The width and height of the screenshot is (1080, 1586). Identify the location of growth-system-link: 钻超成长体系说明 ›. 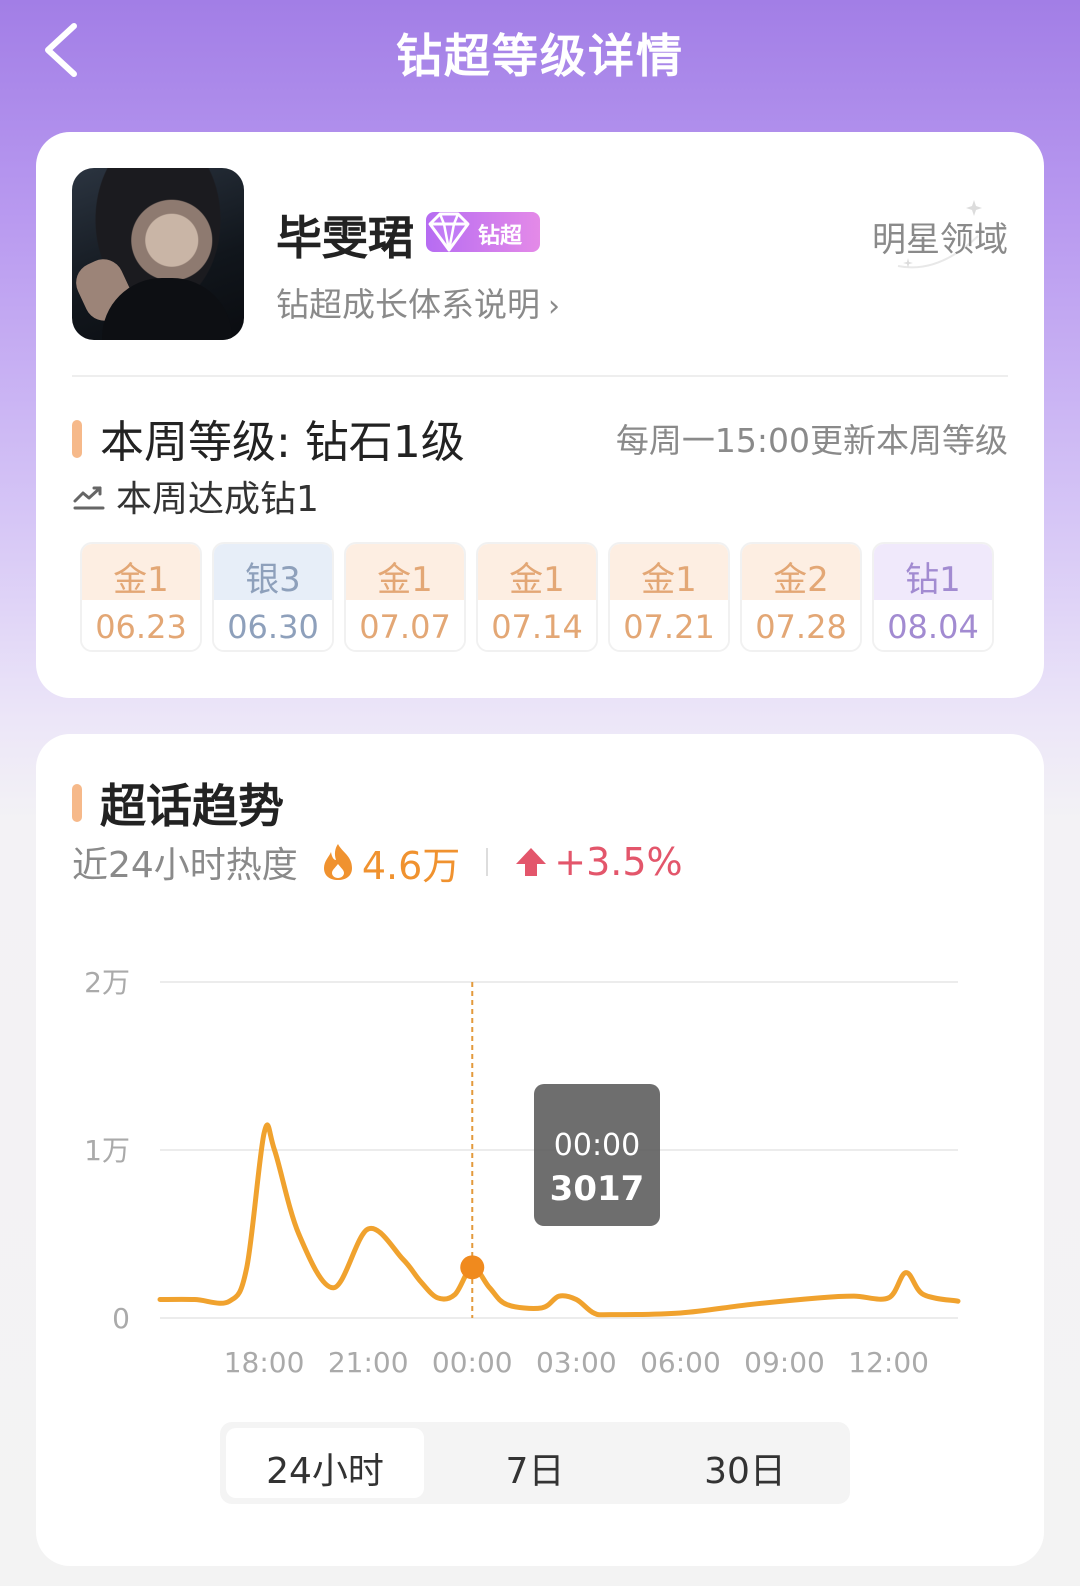
(418, 302).